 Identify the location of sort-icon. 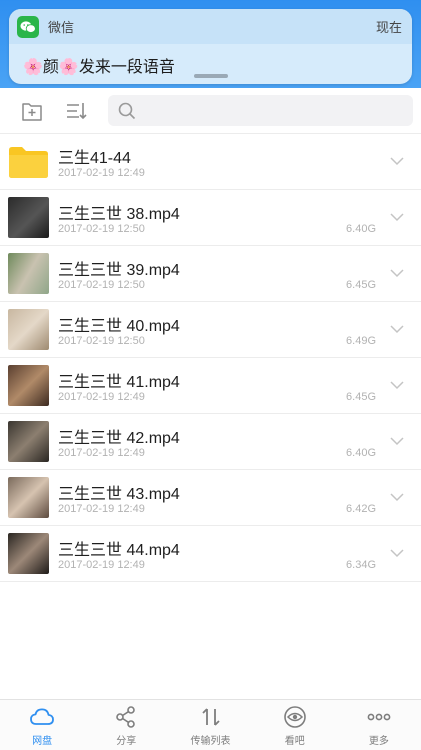
(76, 111).